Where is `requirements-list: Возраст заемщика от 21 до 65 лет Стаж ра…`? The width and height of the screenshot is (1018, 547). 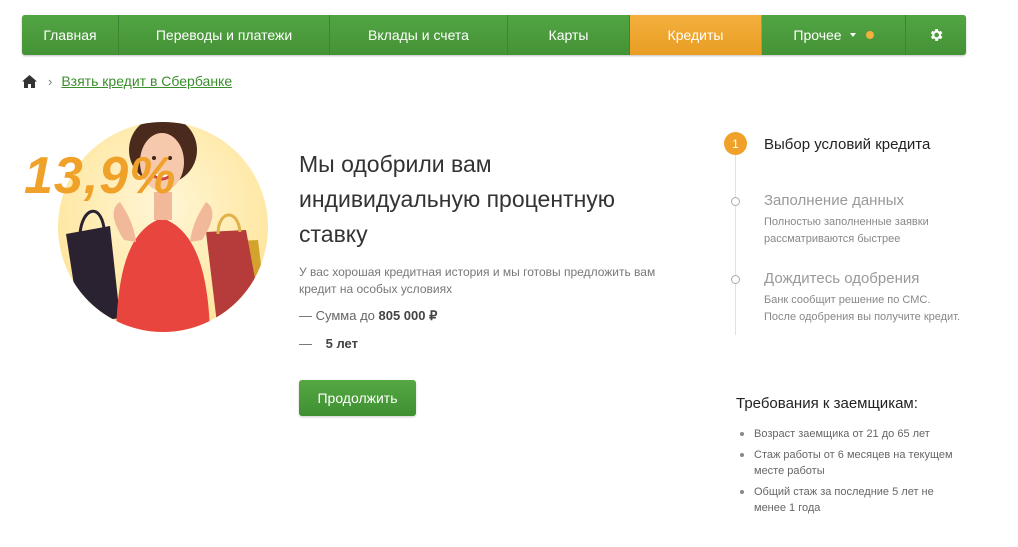 requirements-list: Возраст заемщика от 21 до 65 лет Стаж ра… is located at coordinates (851, 473).